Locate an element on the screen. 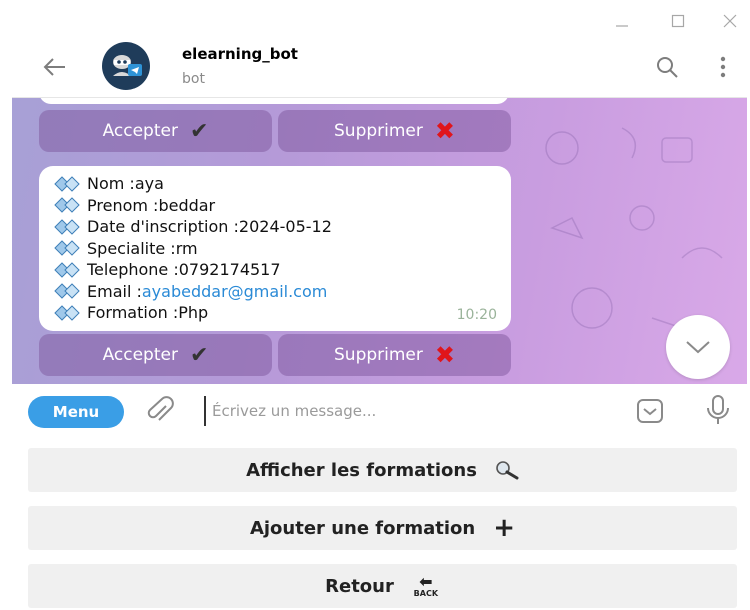  message-line: Specialite : rm is located at coordinates (277, 249).